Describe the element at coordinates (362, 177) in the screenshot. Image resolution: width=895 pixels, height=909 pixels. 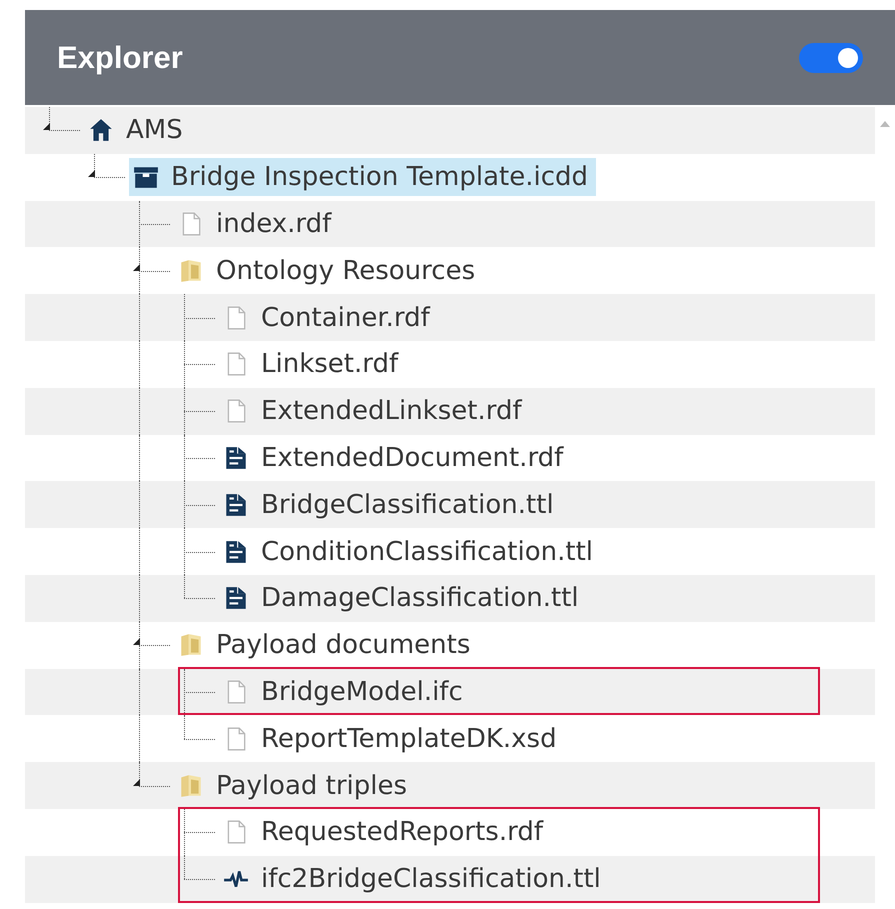
I see `tree-item: Bridge Inspection Template.icdd` at that location.